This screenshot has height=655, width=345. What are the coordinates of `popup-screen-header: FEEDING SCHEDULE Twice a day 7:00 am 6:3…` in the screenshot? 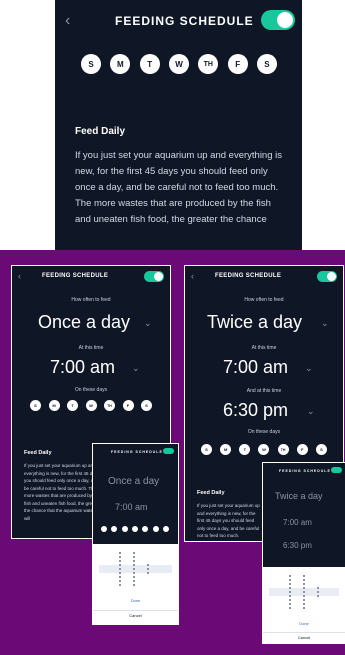 It's located at (304, 515).